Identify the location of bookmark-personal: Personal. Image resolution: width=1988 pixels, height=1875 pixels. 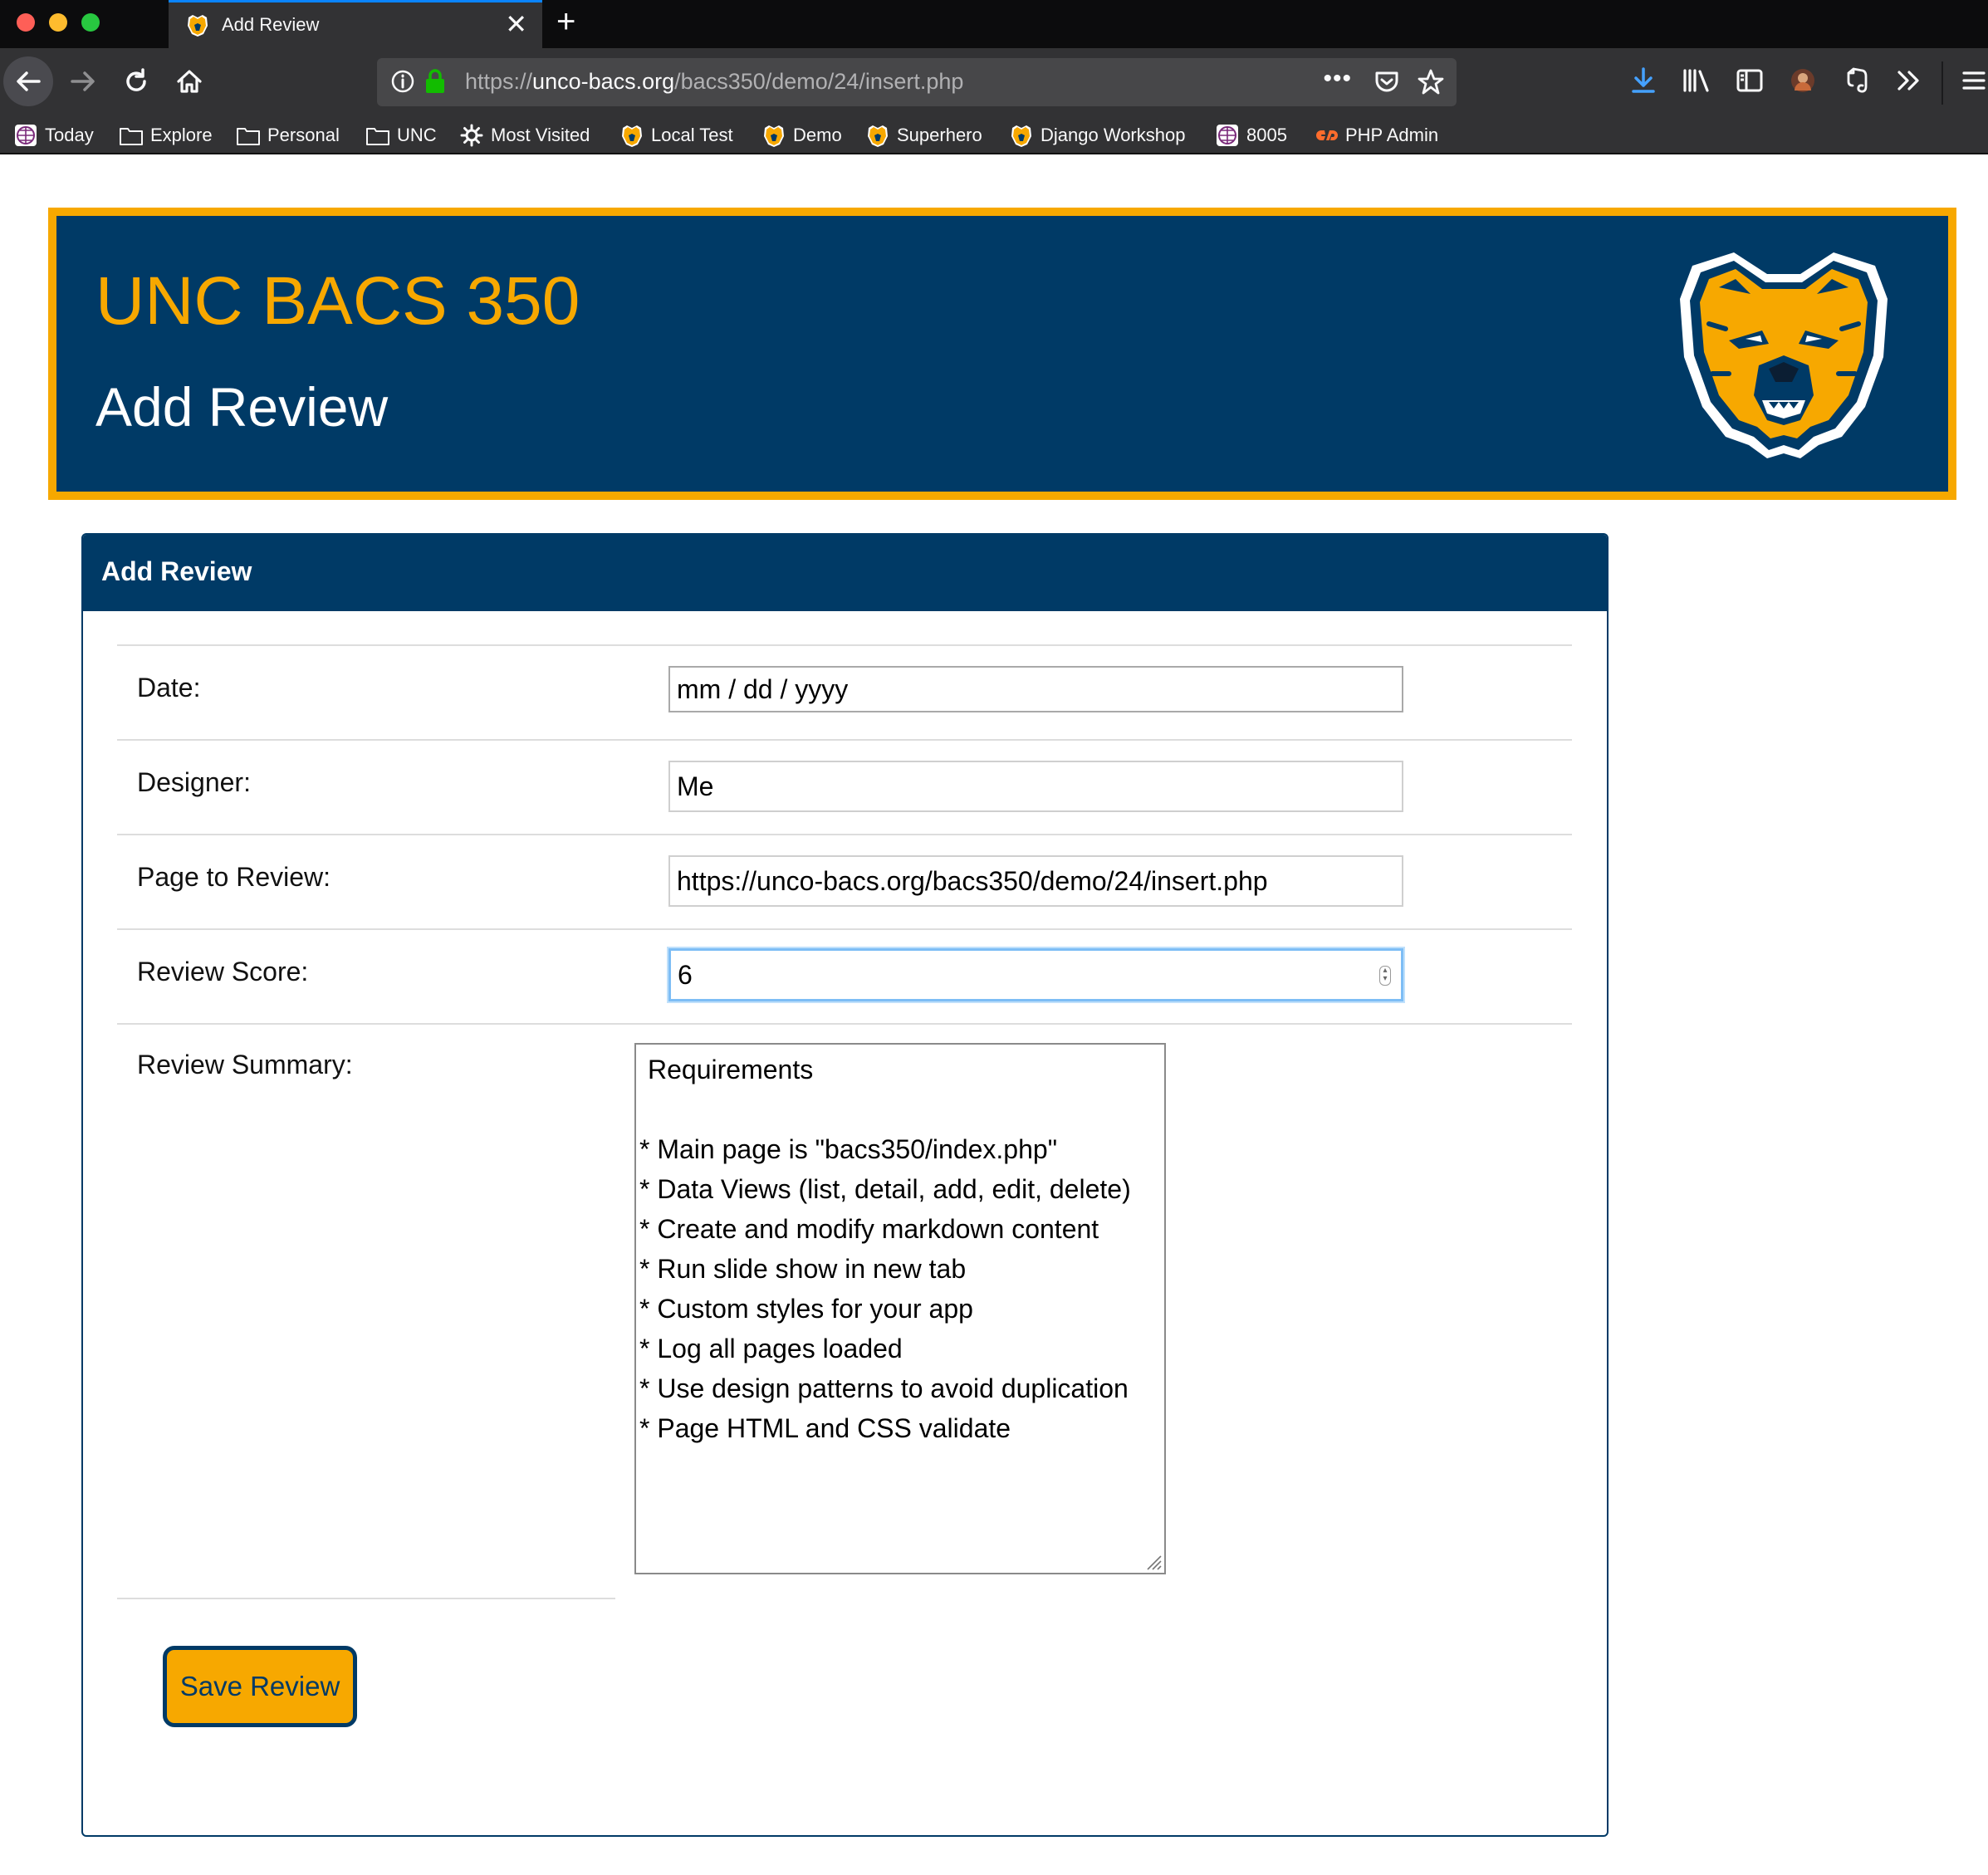
(288, 135).